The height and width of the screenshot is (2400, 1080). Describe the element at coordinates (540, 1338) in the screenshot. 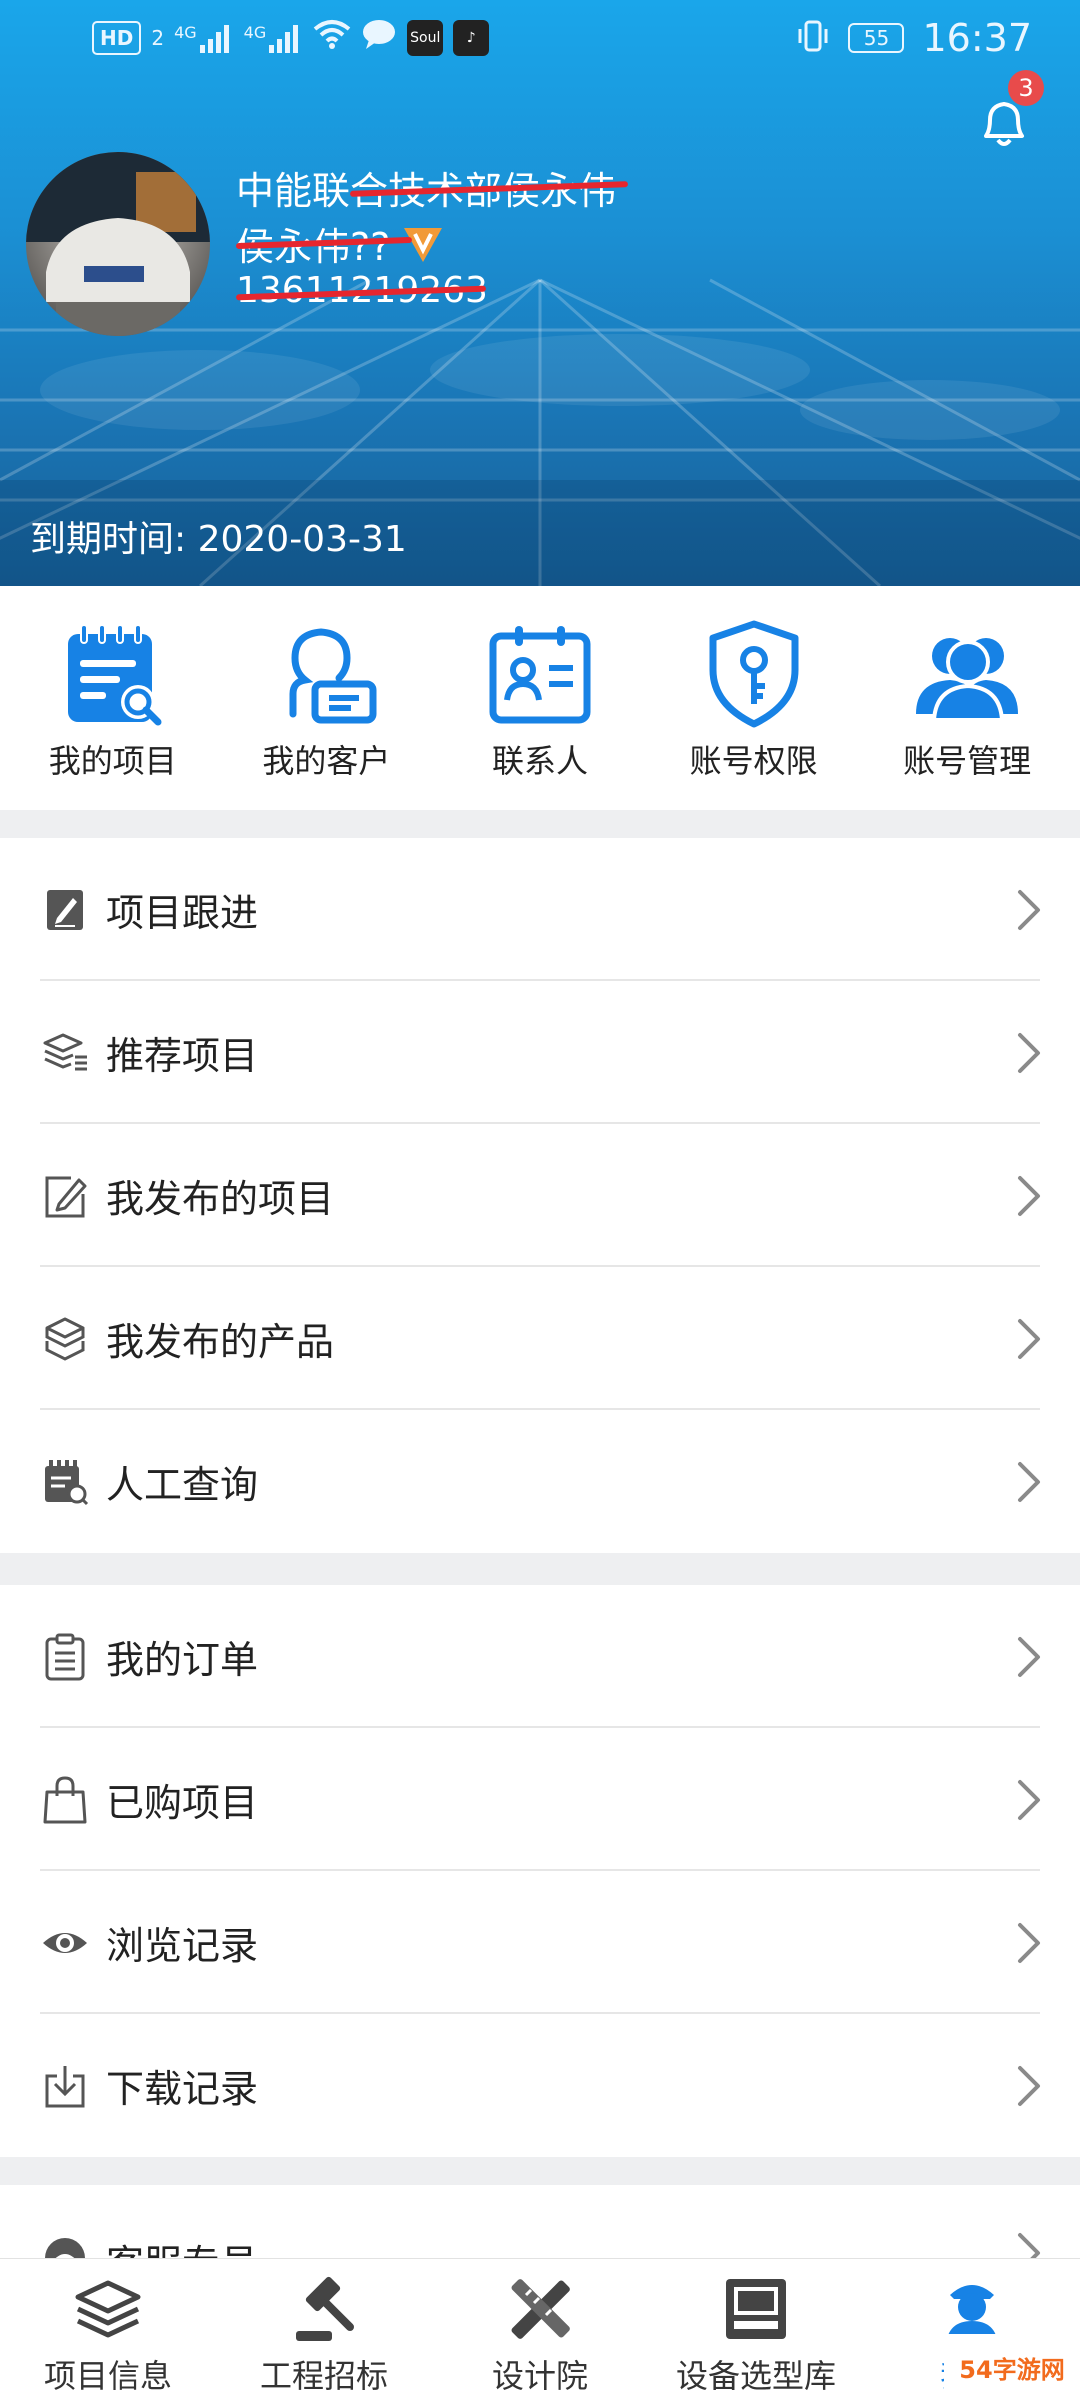

I see `menu-item-my-published-products: 我发布的产品` at that location.